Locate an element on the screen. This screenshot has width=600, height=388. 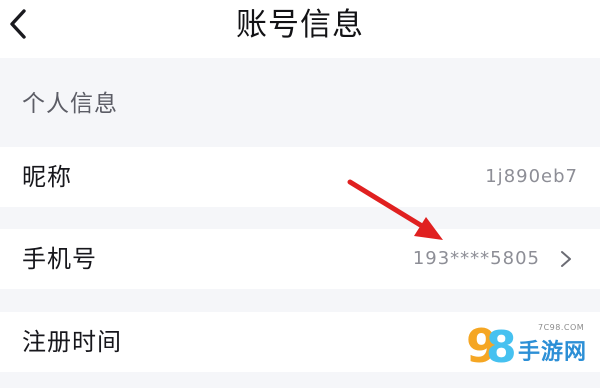
section-label-personal-info: 个人信息 is located at coordinates (70, 104).